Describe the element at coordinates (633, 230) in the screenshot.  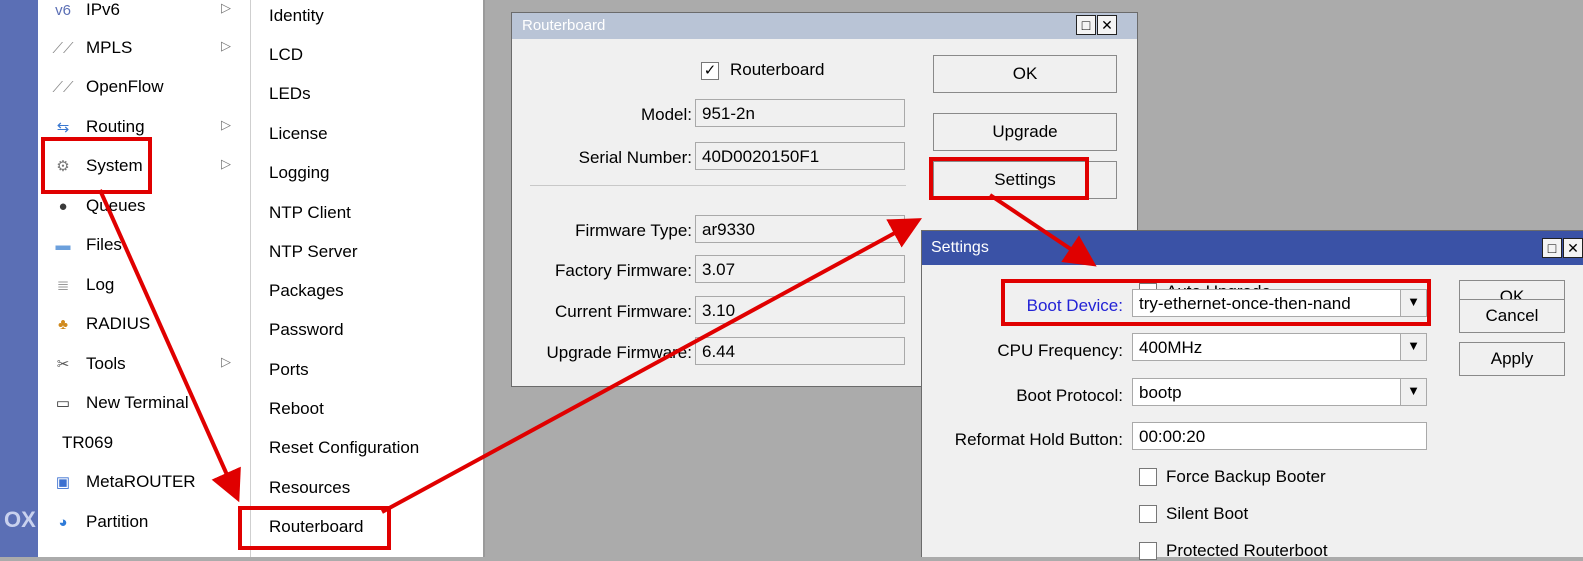
I see `firmware-type-label: Firmware Type:` at that location.